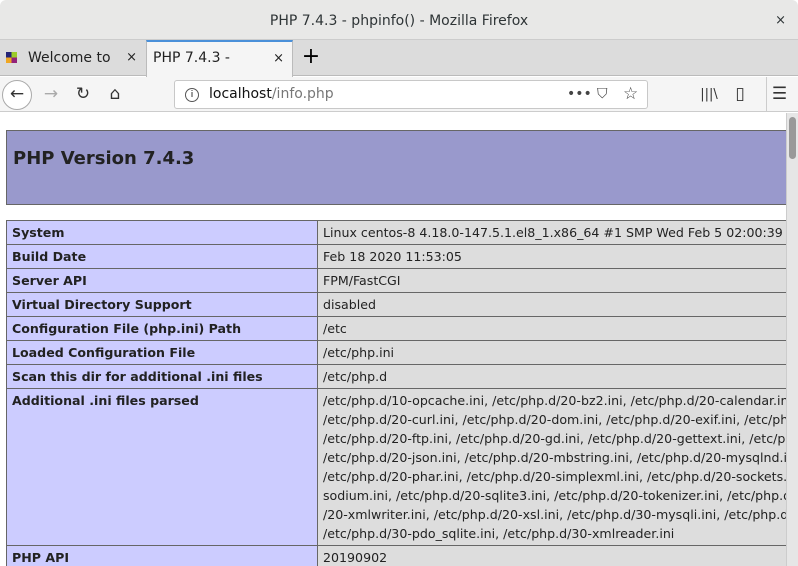  What do you see at coordinates (551, 280) in the screenshot?
I see `row-value: FPM/FastCGI` at bounding box center [551, 280].